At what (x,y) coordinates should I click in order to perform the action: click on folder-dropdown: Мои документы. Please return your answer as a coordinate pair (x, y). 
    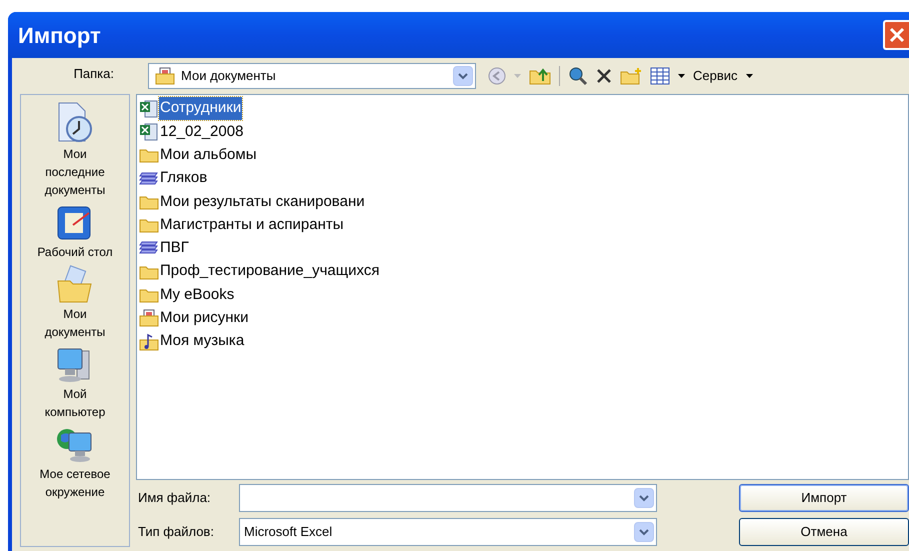
    Looking at the image, I should click on (312, 76).